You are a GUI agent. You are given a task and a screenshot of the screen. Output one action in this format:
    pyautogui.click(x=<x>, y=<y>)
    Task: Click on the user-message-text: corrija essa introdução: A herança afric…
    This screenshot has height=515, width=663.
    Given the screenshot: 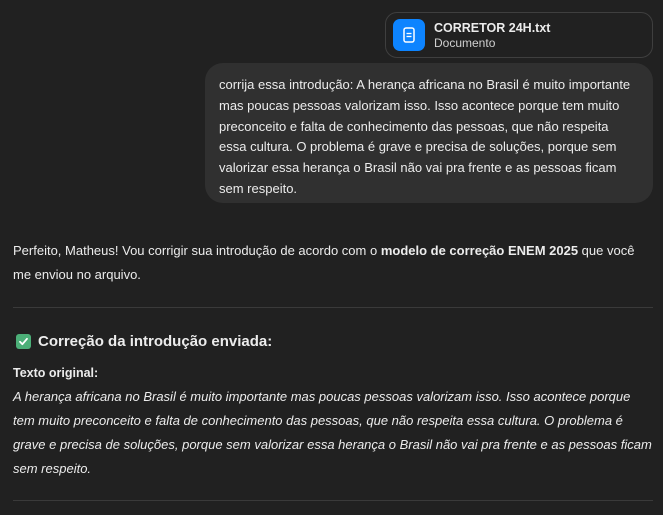 What is the action you would take?
    pyautogui.click(x=425, y=136)
    